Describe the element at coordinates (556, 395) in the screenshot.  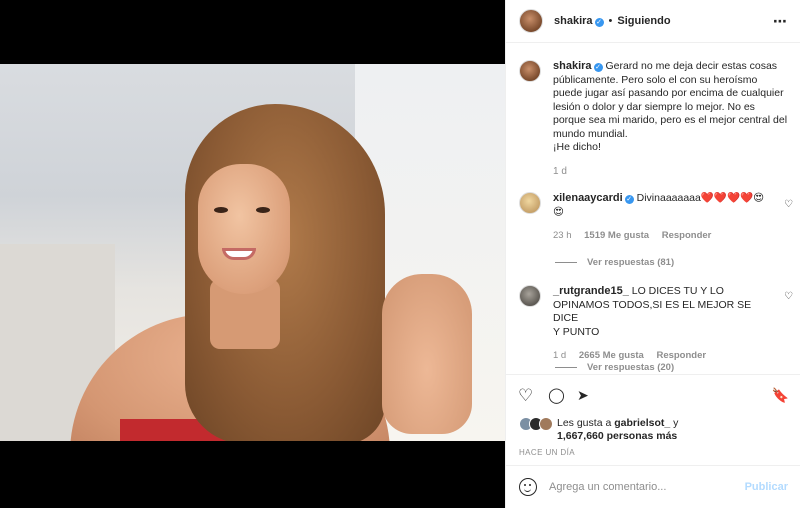
I see `comment-bubble-icon: ◯` at that location.